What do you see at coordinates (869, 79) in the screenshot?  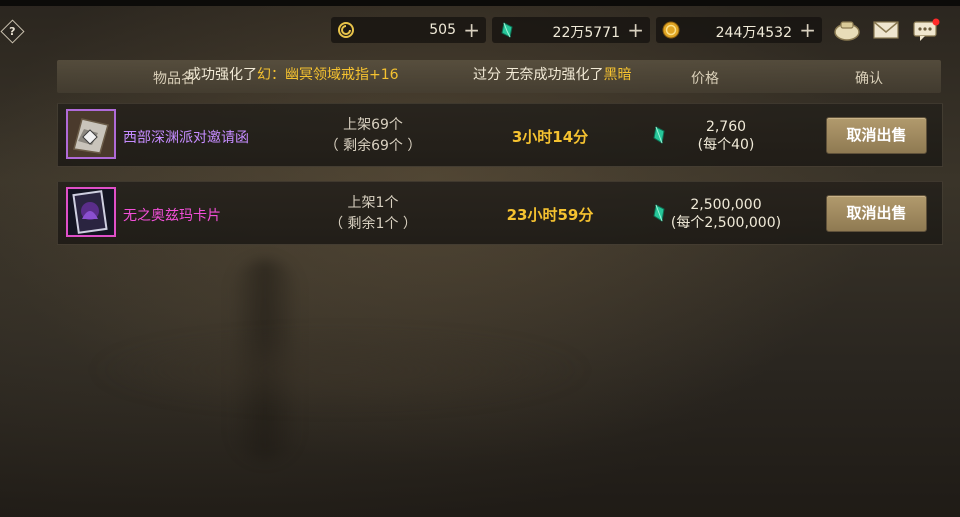 I see `column-confirm: 确认` at bounding box center [869, 79].